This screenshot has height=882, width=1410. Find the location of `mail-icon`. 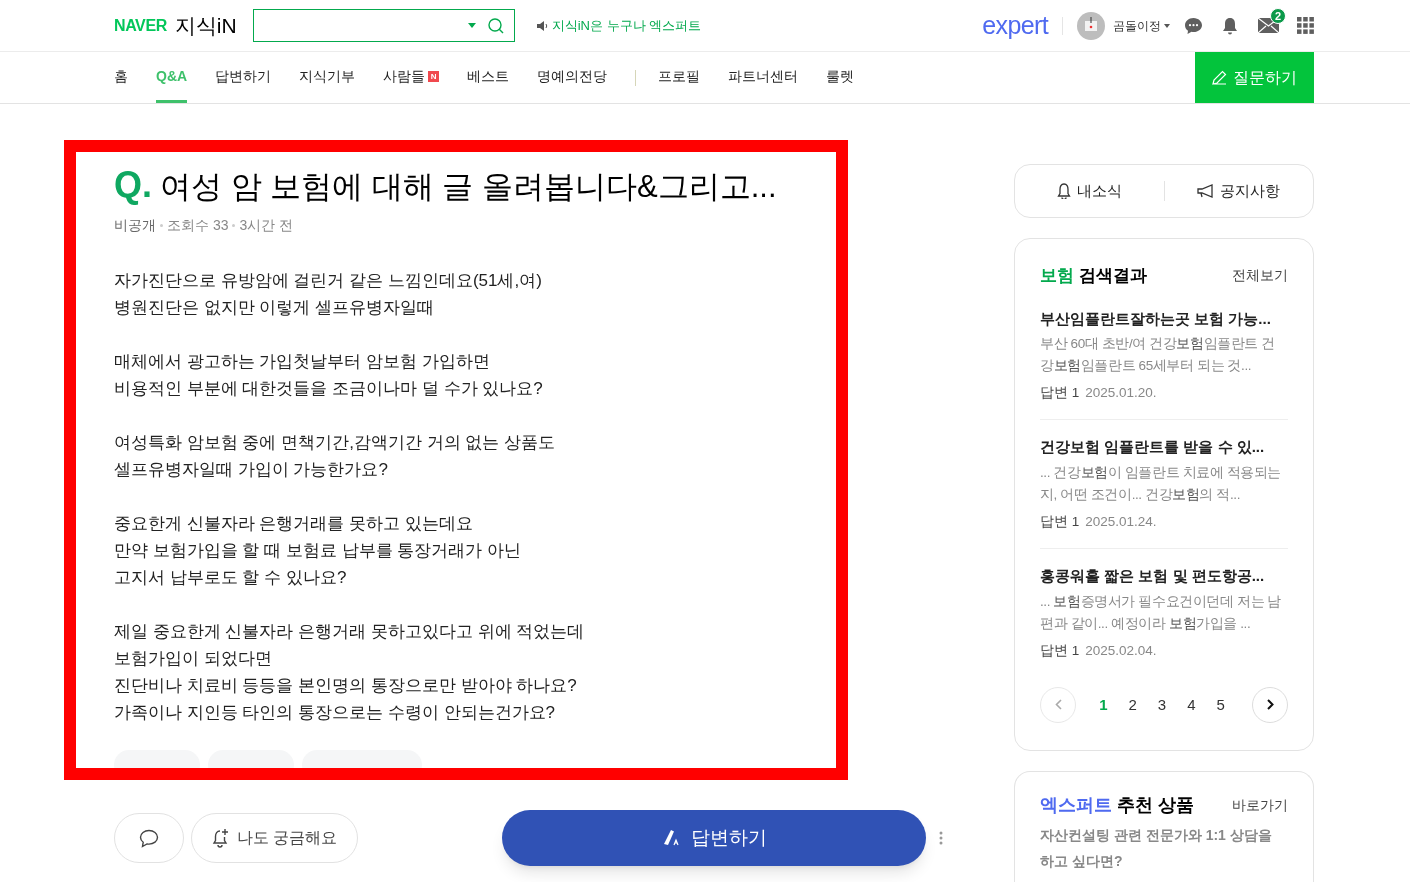

mail-icon is located at coordinates (1268, 25).